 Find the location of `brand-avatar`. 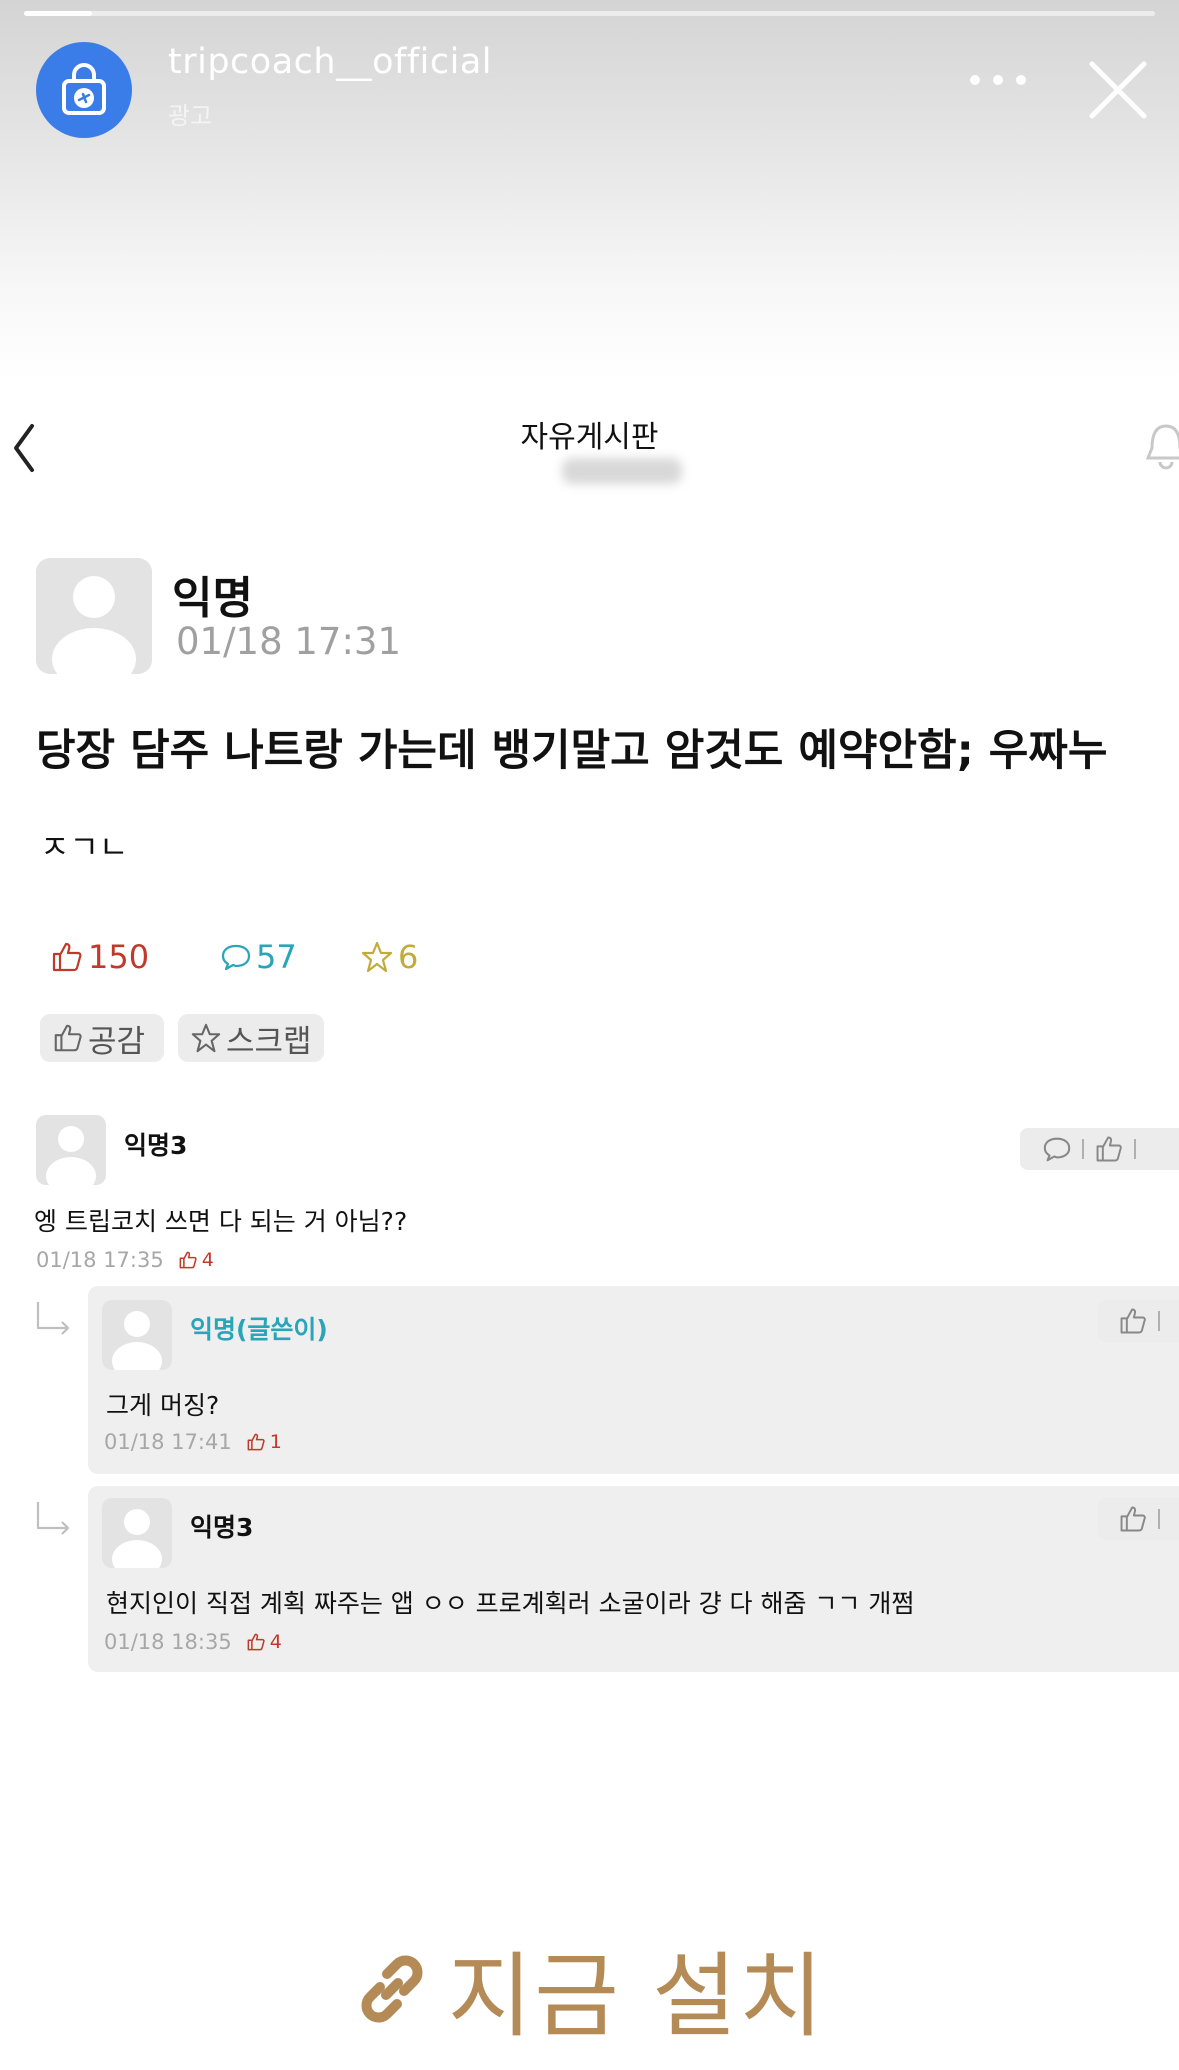

brand-avatar is located at coordinates (84, 90).